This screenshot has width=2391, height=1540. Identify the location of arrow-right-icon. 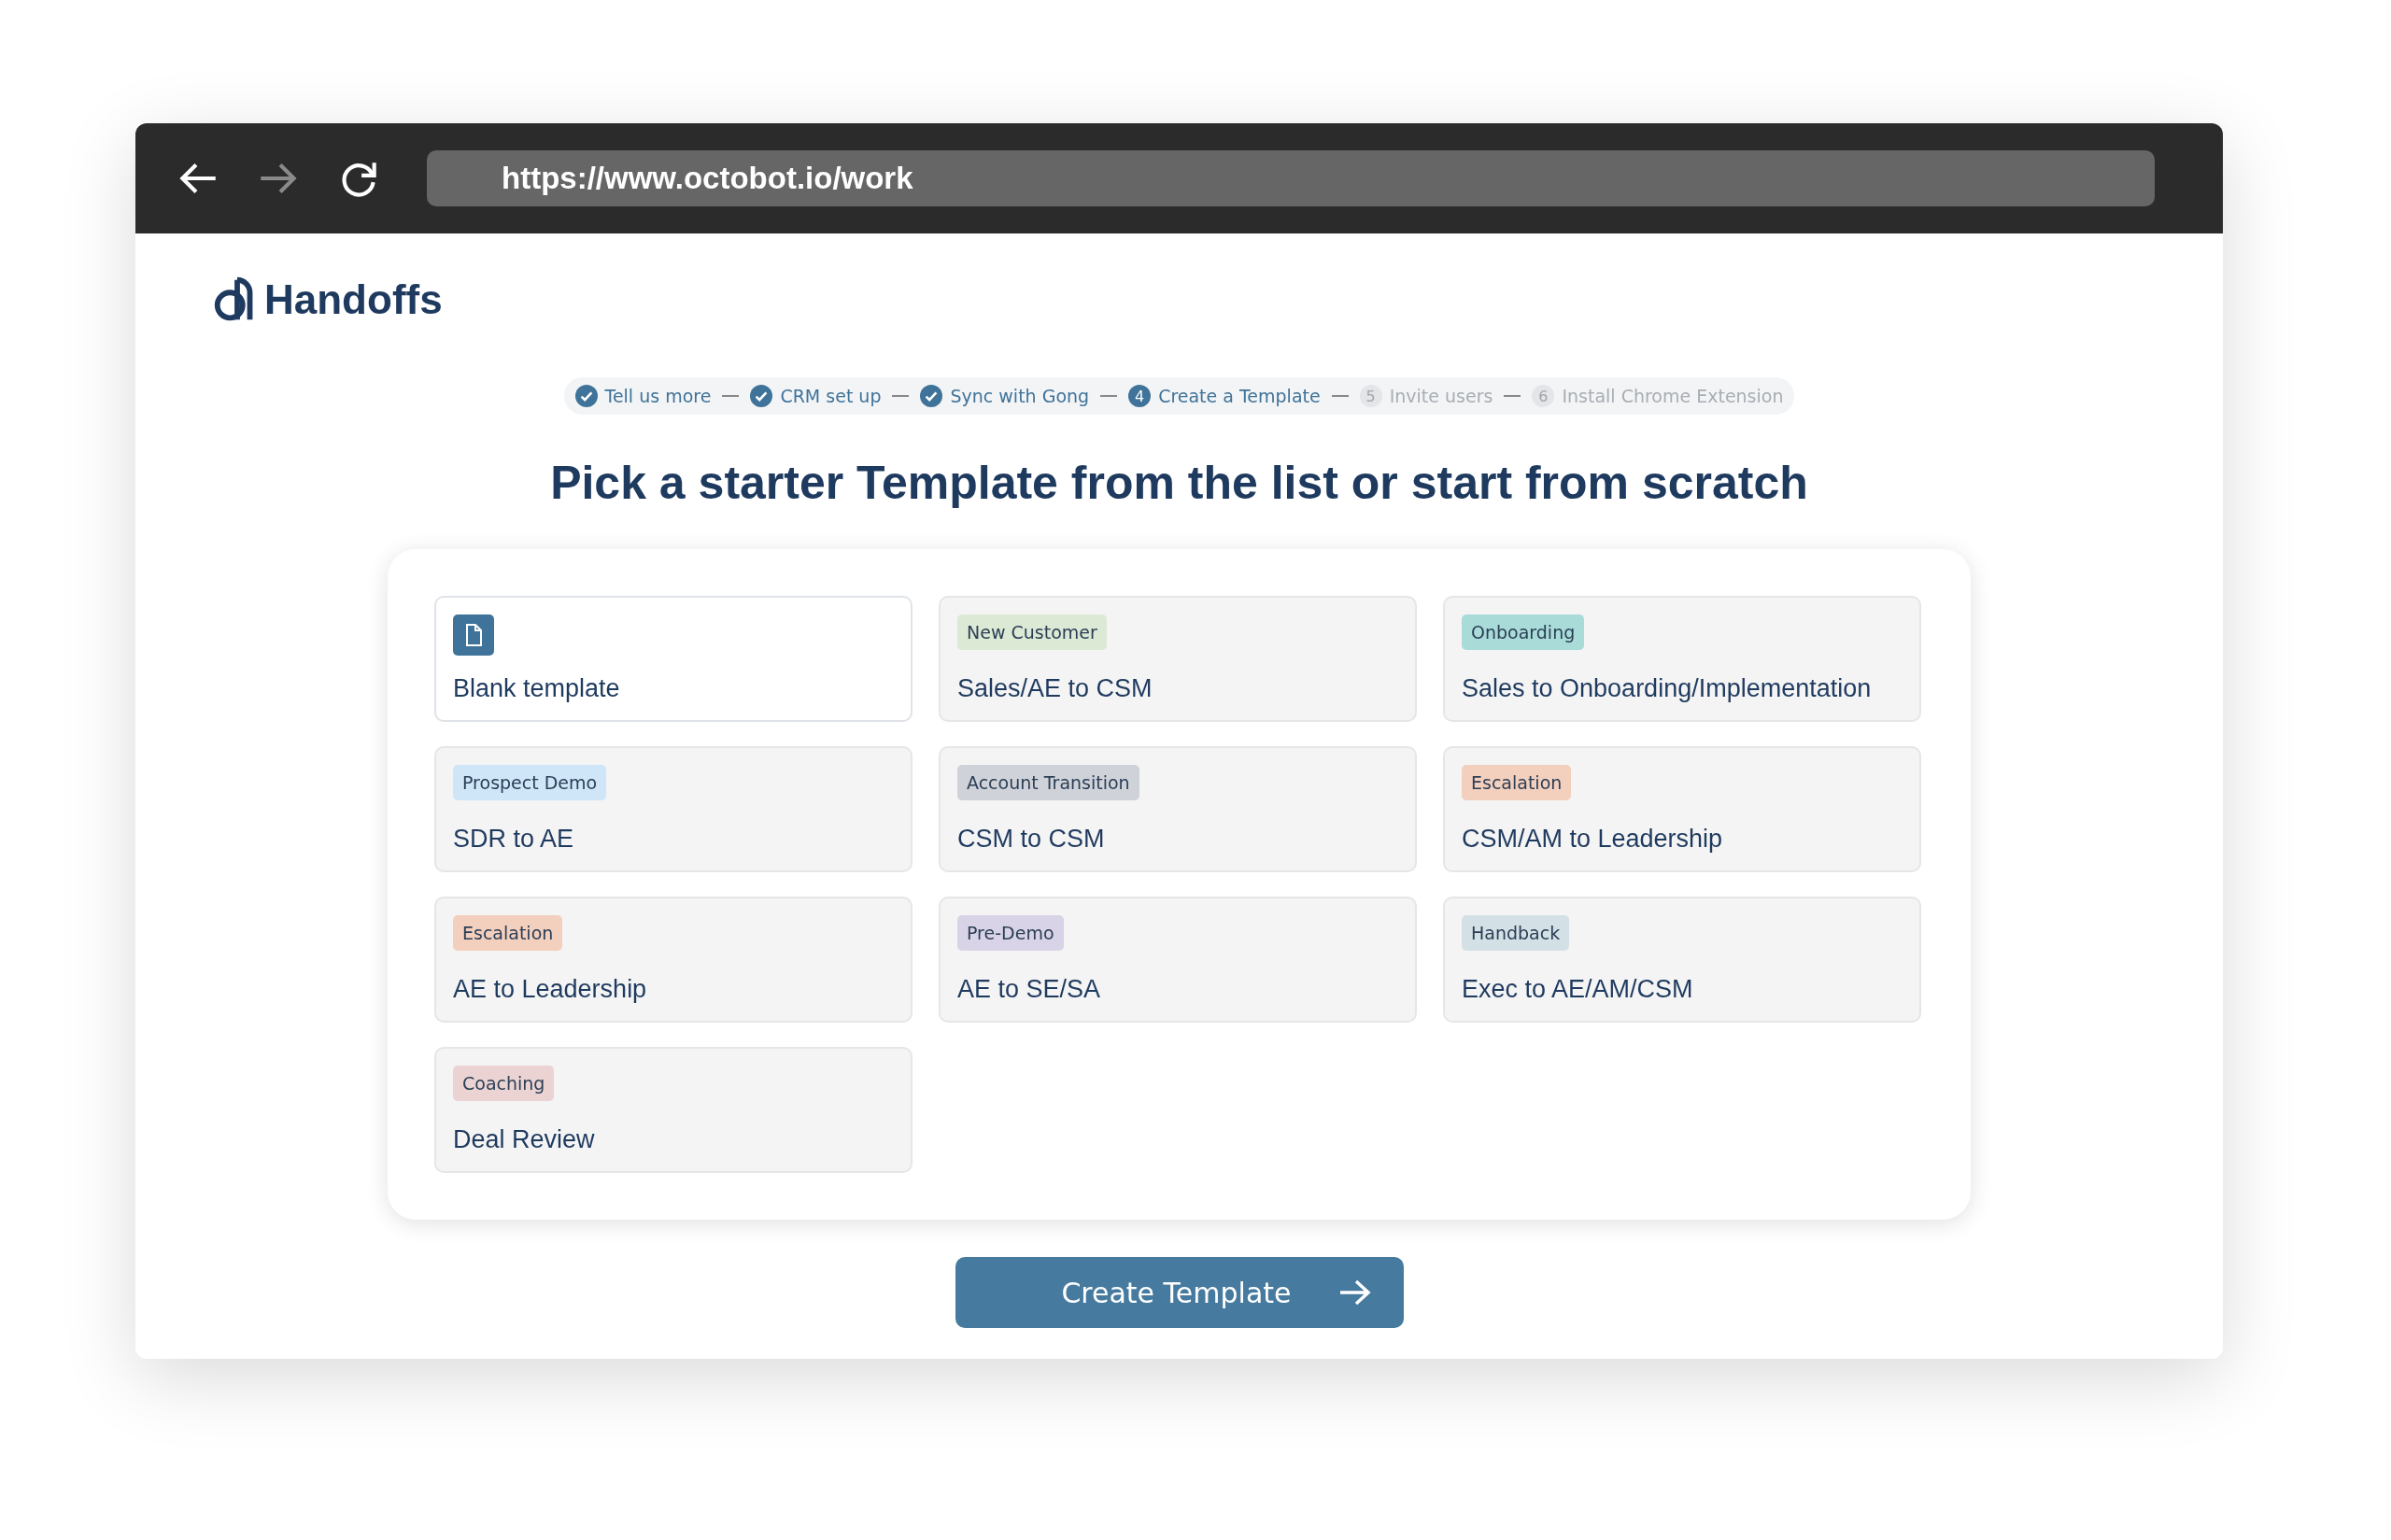
(1354, 1293).